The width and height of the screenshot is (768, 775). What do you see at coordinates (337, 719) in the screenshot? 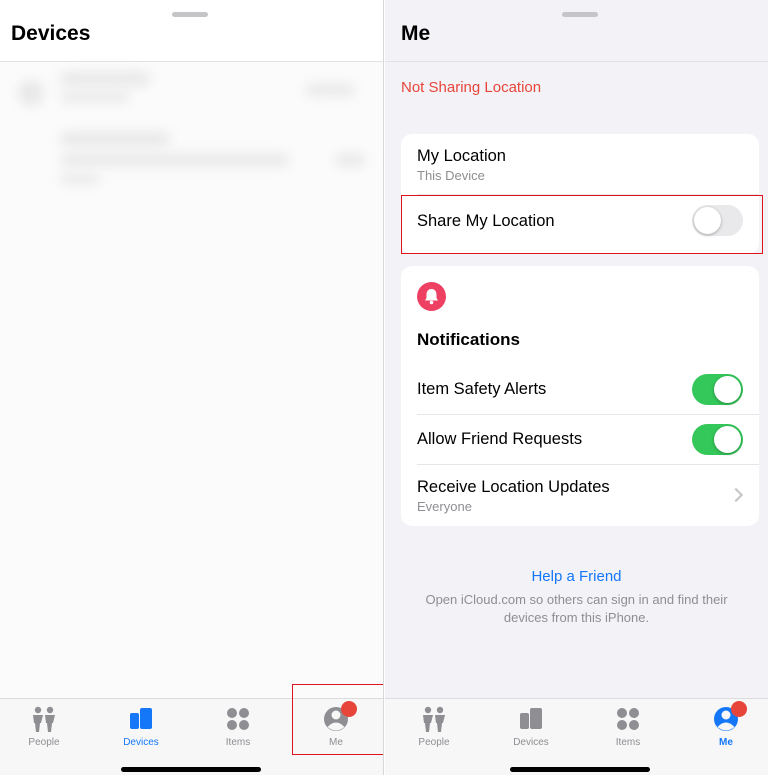
I see `highlight-me-tab` at bounding box center [337, 719].